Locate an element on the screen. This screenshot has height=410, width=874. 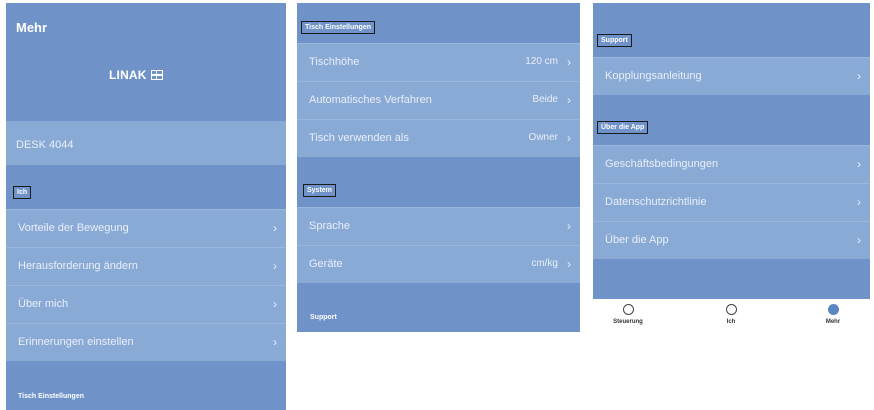
list-item-value: Owner is located at coordinates (543, 137).